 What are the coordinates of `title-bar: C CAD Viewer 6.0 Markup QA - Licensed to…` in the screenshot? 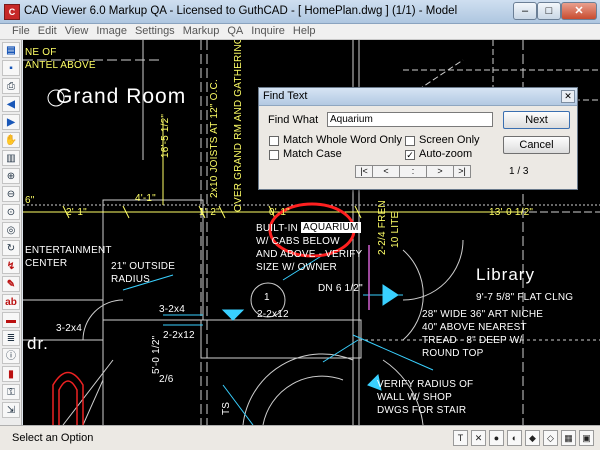 It's located at (300, 12).